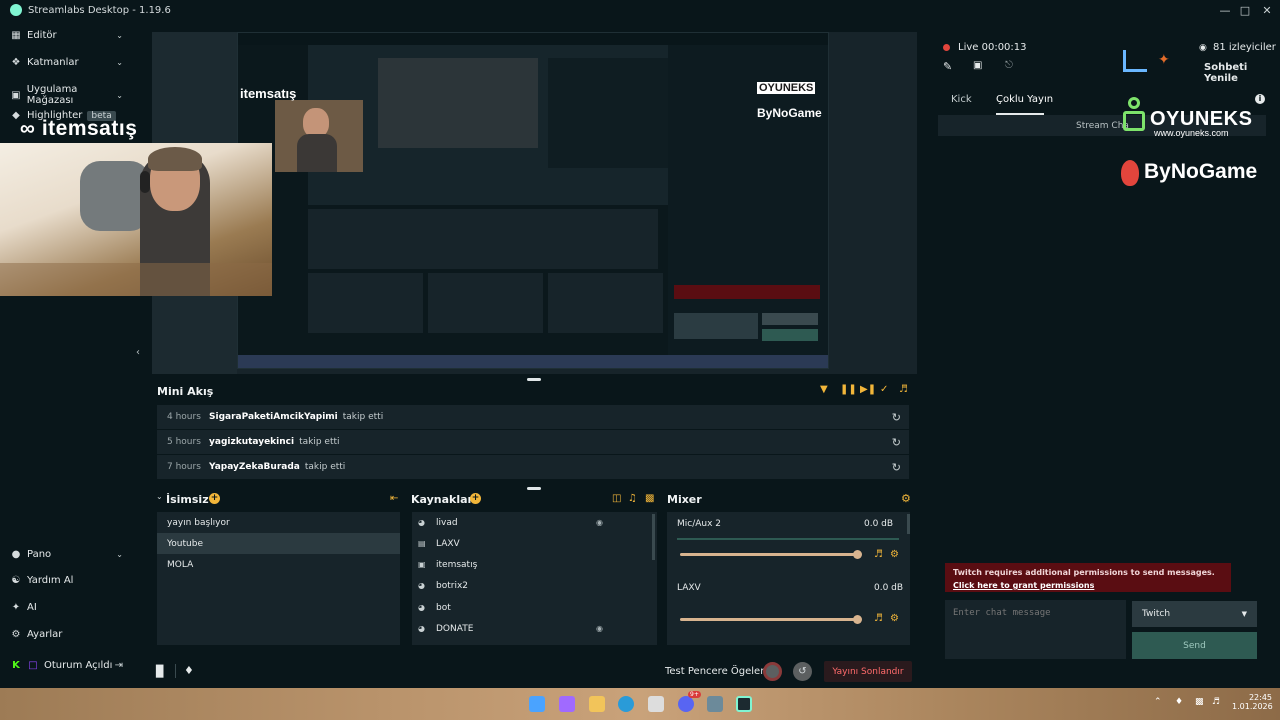 The height and width of the screenshot is (720, 1280). Describe the element at coordinates (214, 498) in the screenshot. I see `add-scene-icon: +` at that location.